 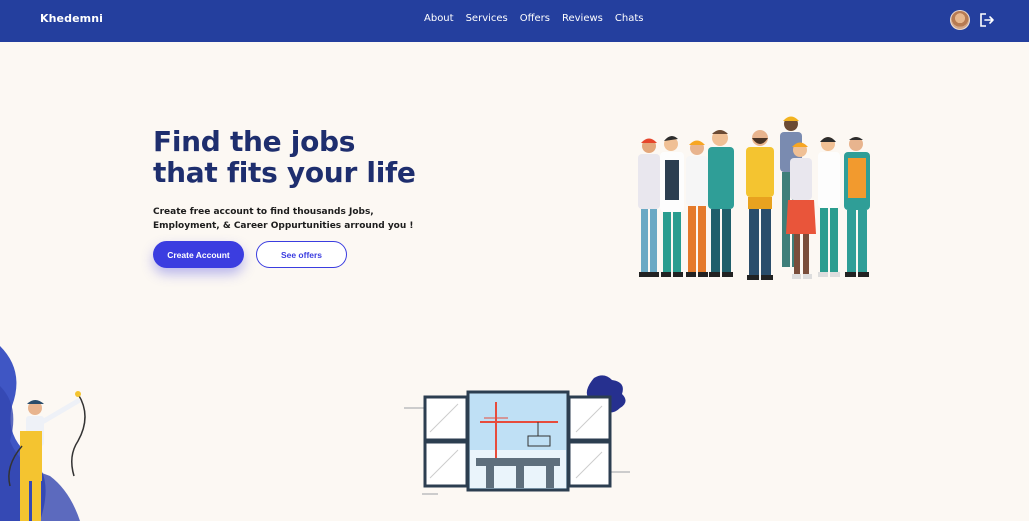 What do you see at coordinates (254, 141) in the screenshot?
I see `hero-title-line1: Find the jobs` at bounding box center [254, 141].